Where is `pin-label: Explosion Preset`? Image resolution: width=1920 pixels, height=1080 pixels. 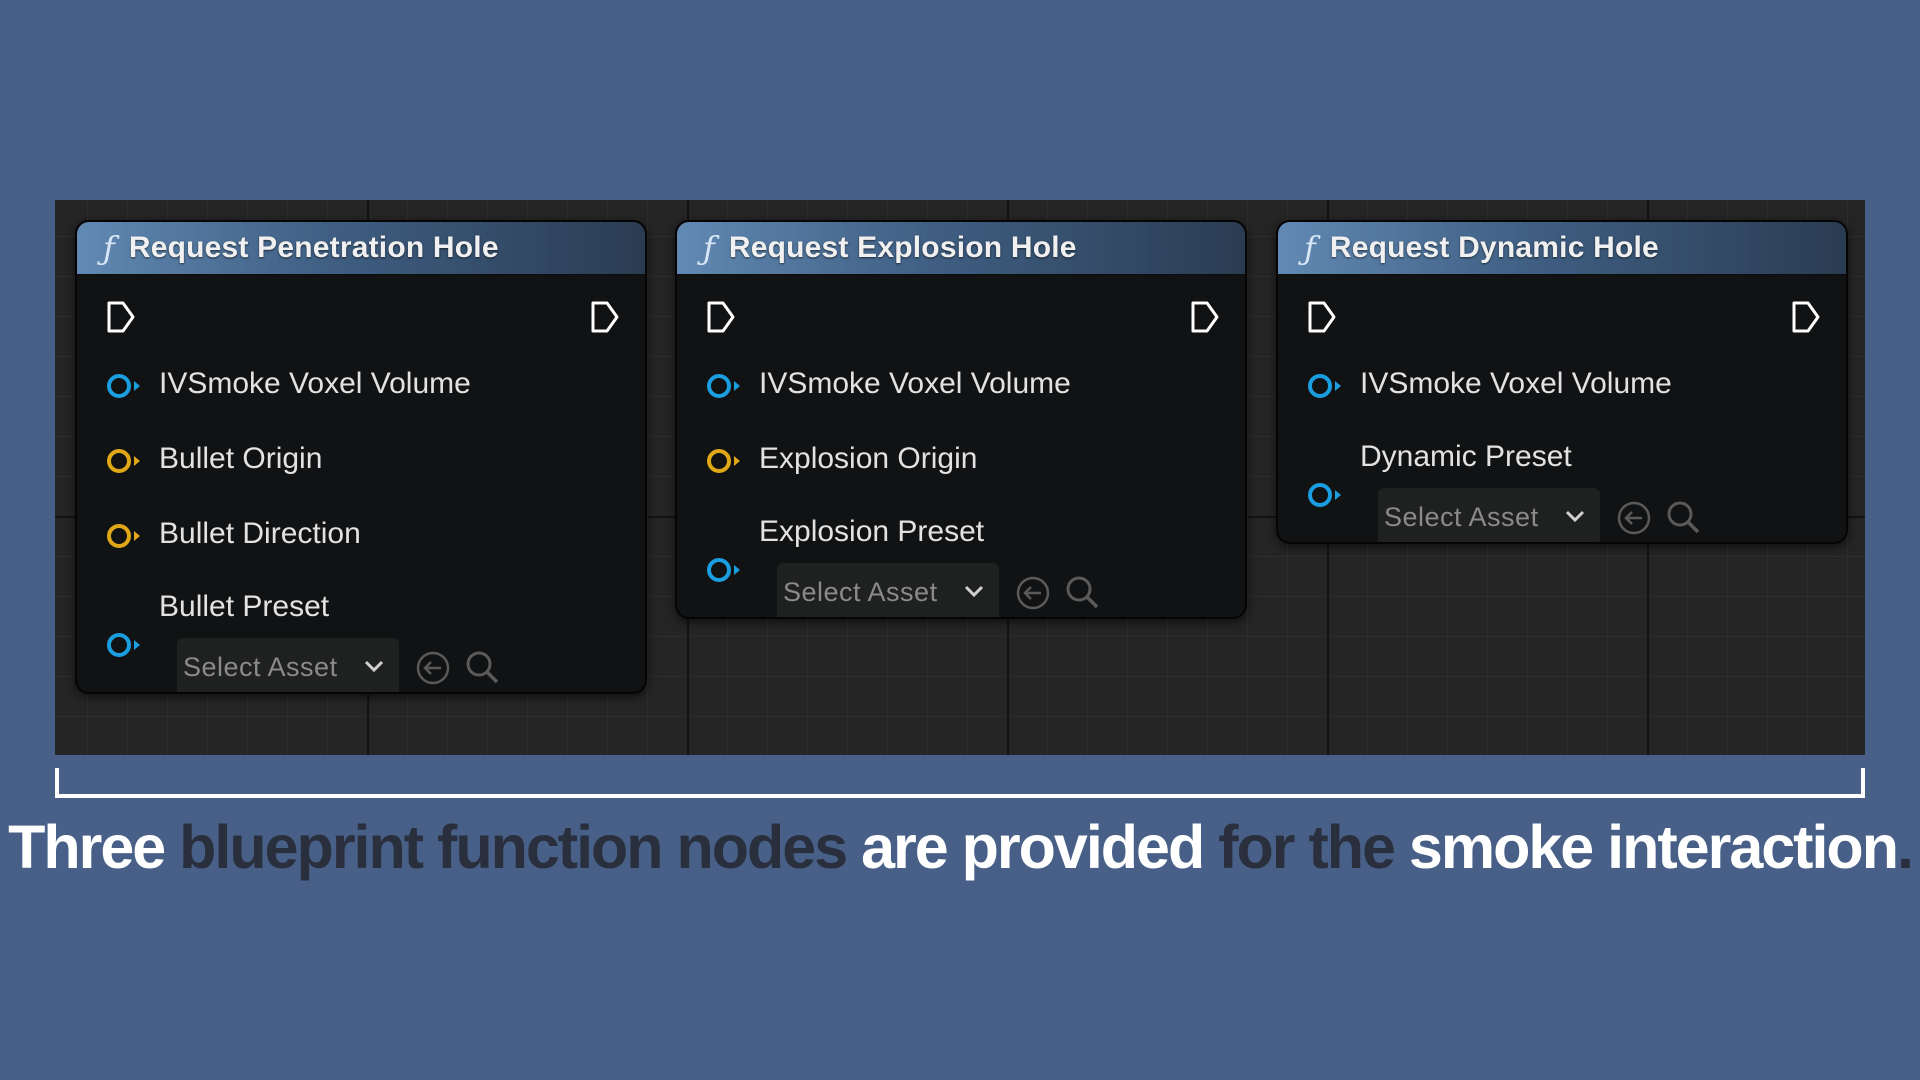 pin-label: Explosion Preset is located at coordinates (872, 531).